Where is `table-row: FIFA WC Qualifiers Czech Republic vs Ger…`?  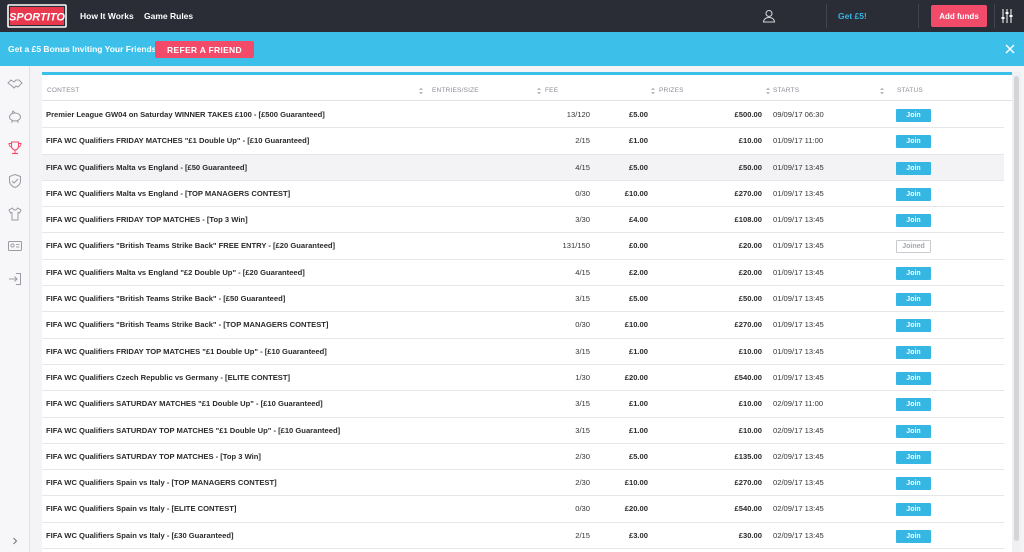
table-row: FIFA WC Qualifiers Czech Republic vs Ger… is located at coordinates (523, 378).